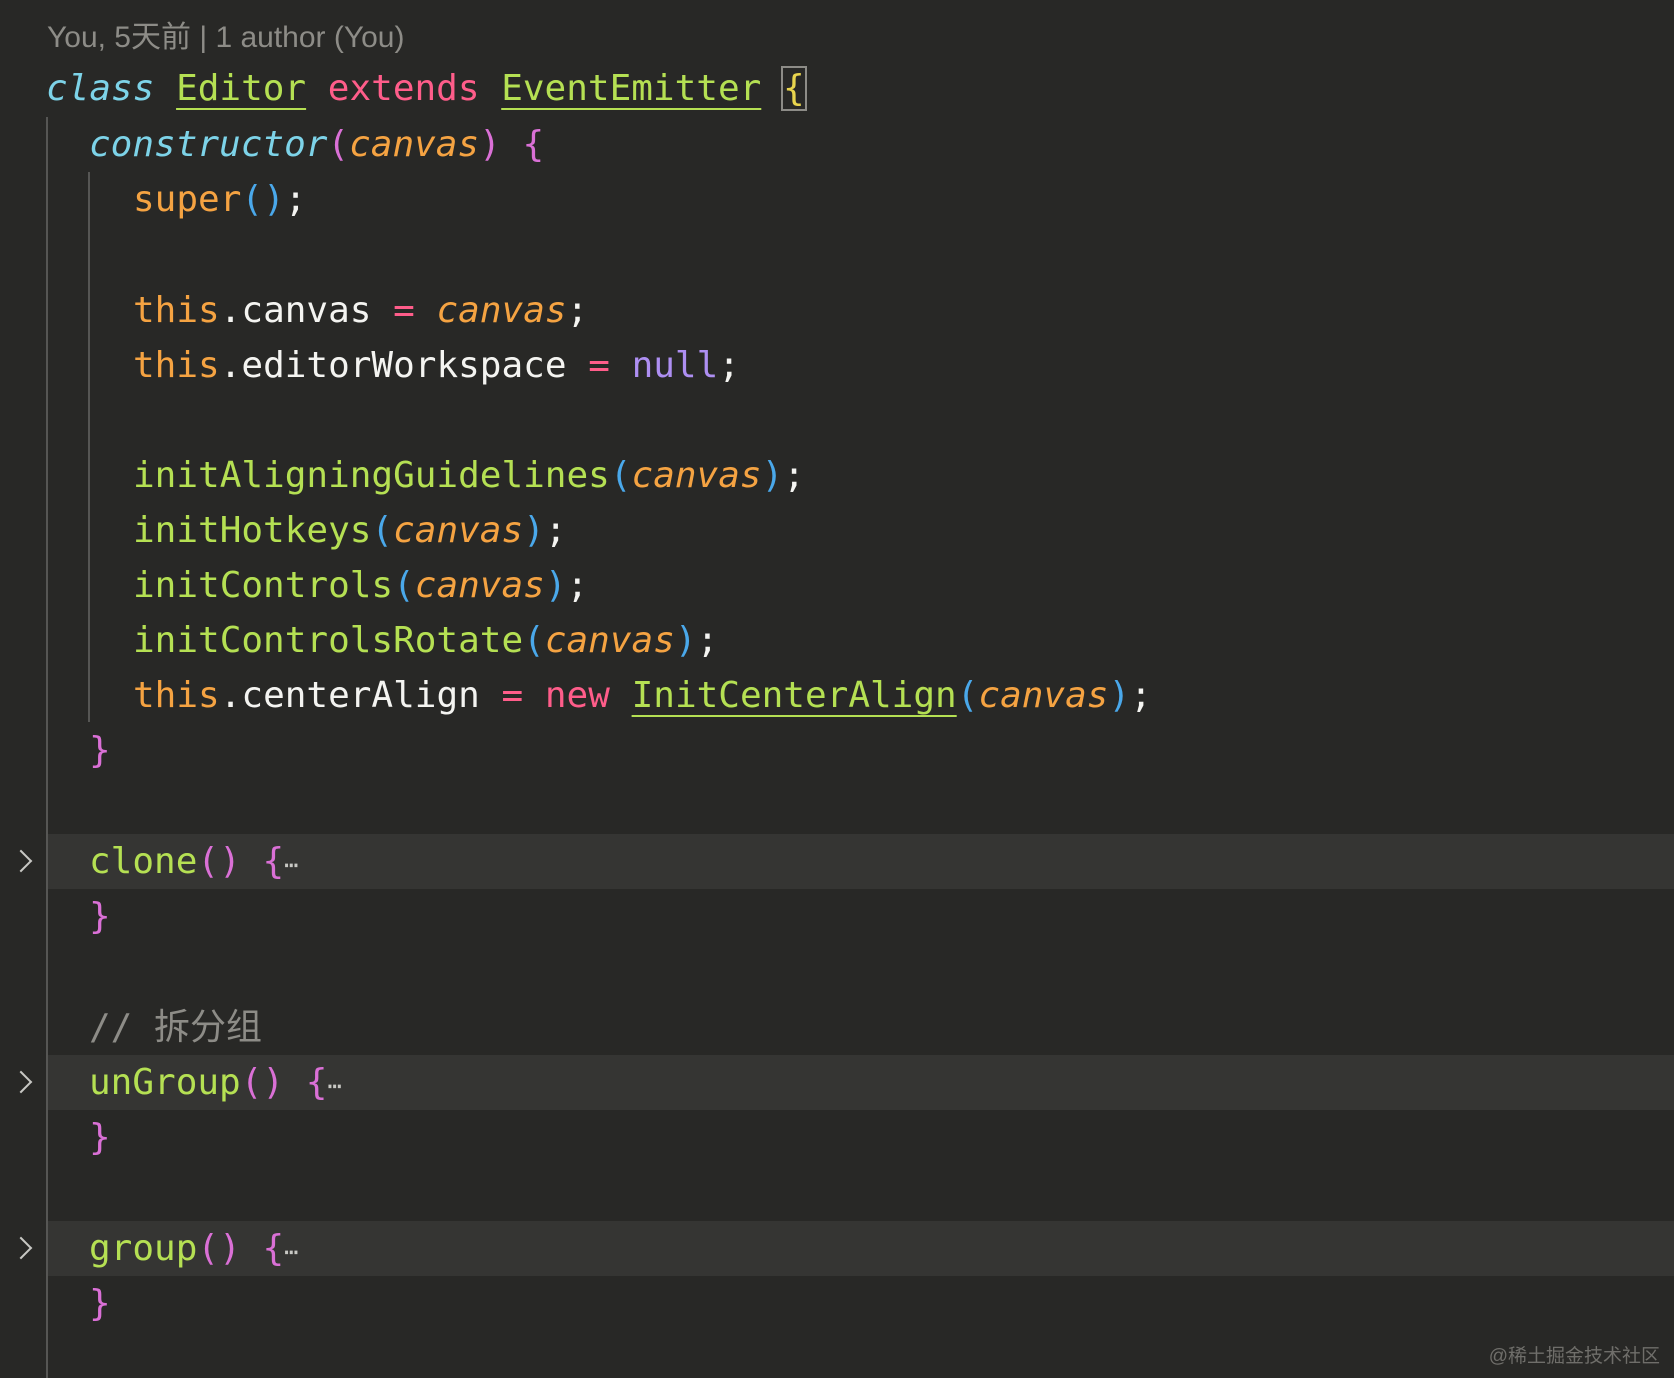 The image size is (1674, 1378). I want to click on code-line: initControls(canvas);, so click(360, 585).